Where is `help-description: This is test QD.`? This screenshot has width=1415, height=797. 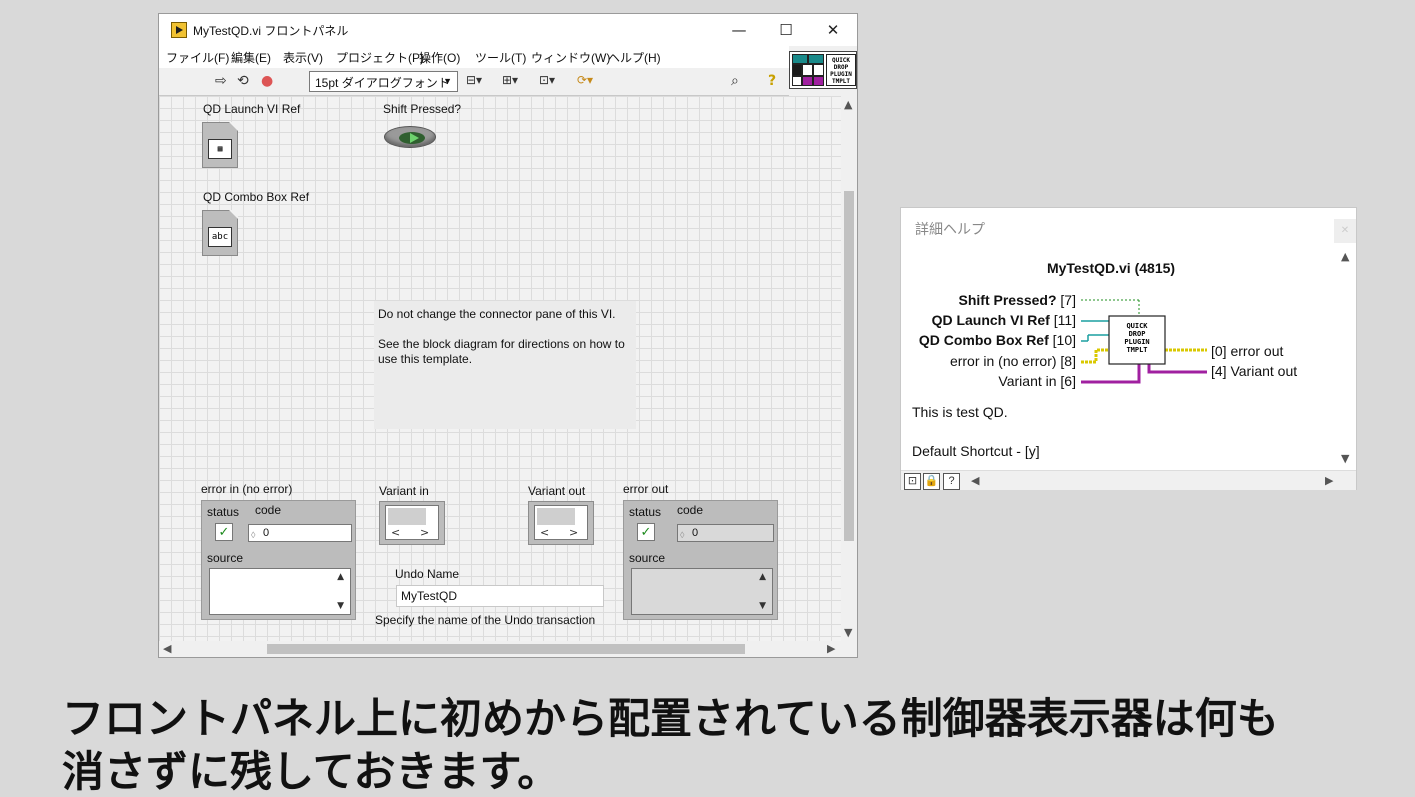 help-description: This is test QD. is located at coordinates (960, 412).